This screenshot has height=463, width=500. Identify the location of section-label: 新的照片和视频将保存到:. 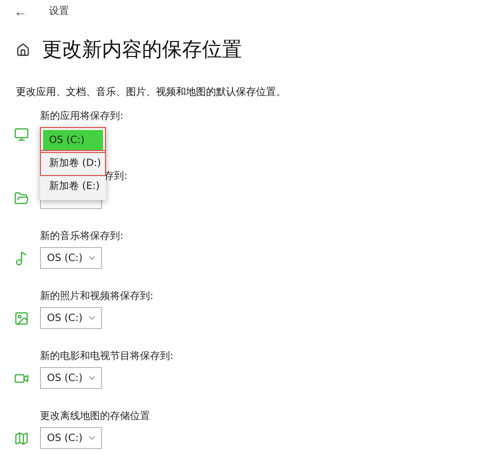
(97, 296).